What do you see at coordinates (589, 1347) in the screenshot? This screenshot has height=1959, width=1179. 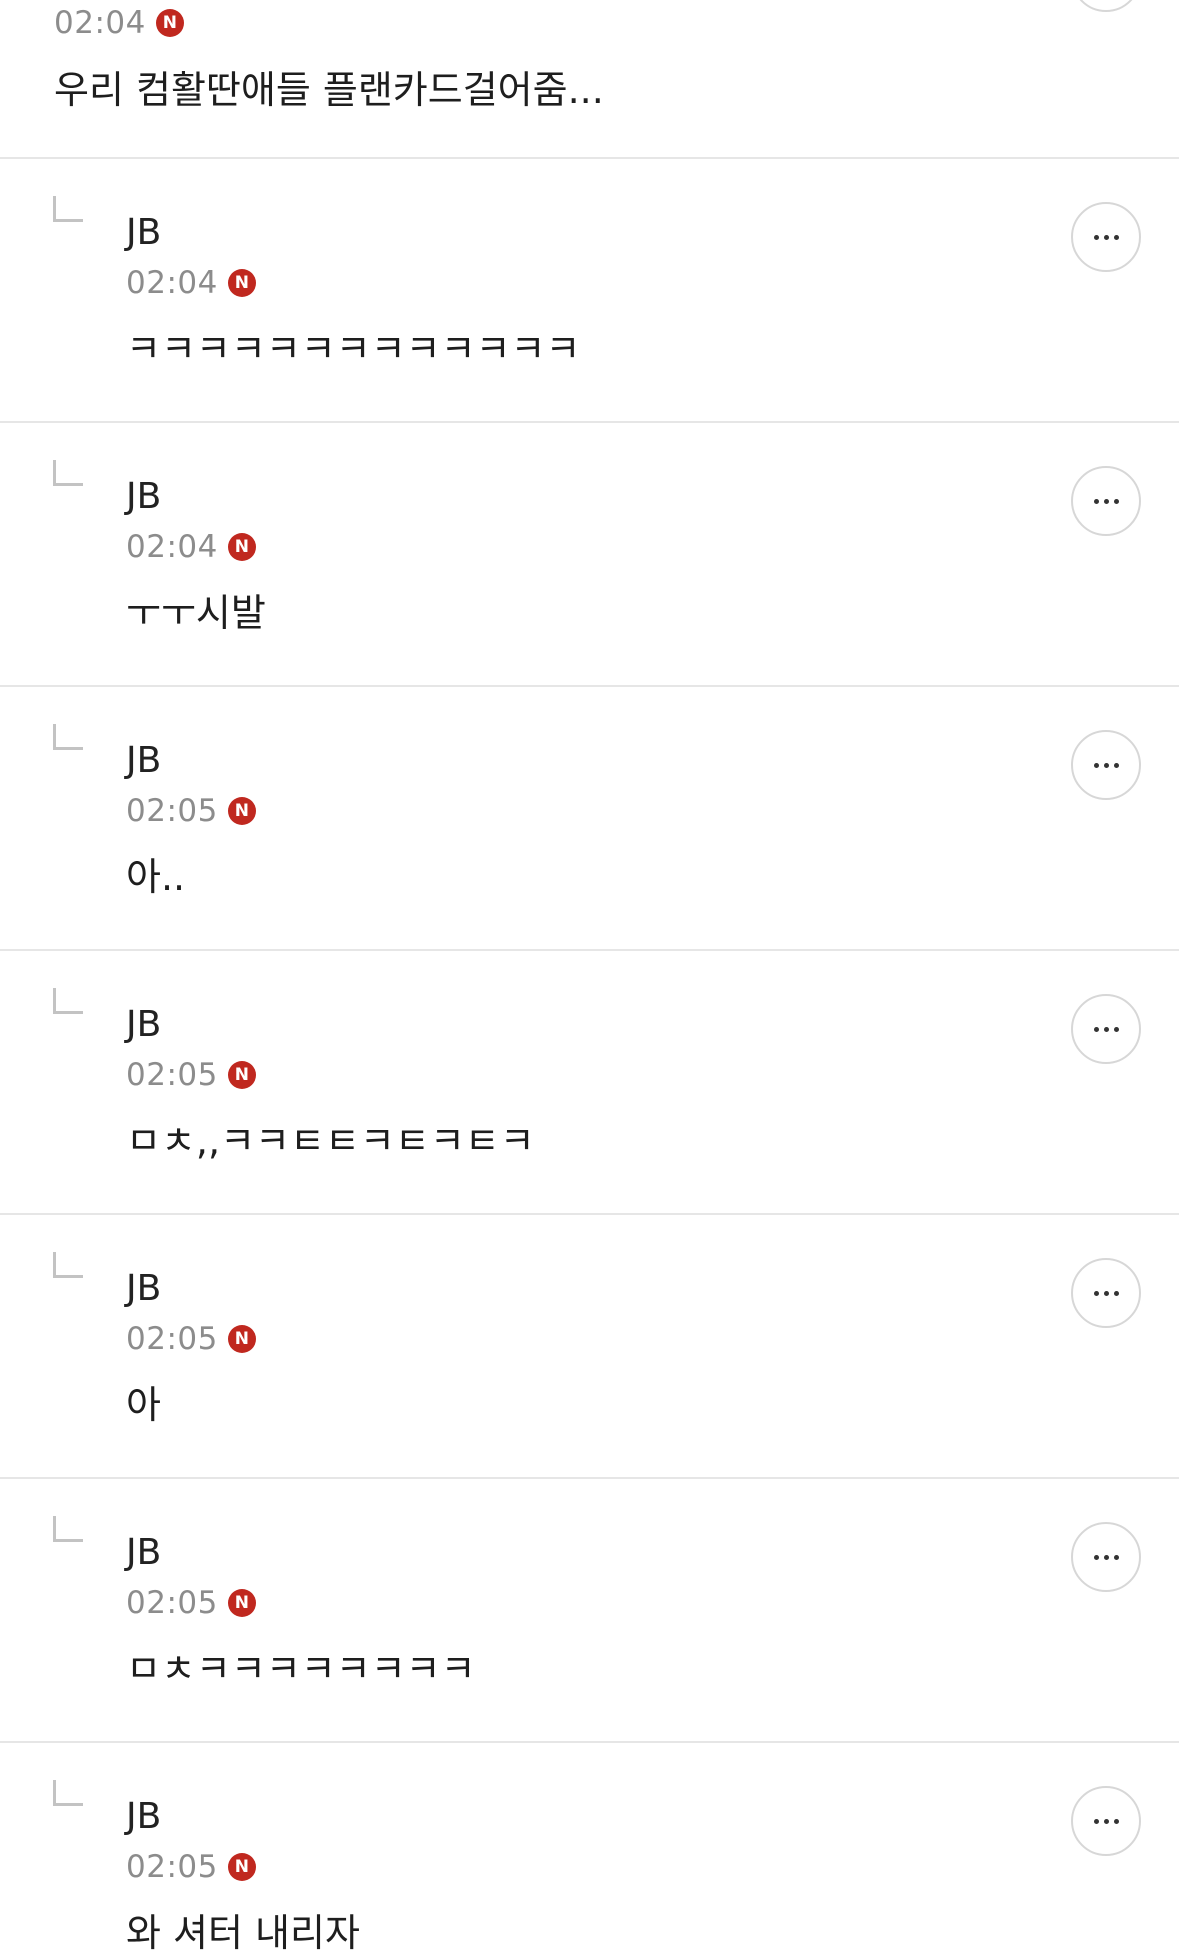 I see `reply-item: JB 02:05 N 아` at bounding box center [589, 1347].